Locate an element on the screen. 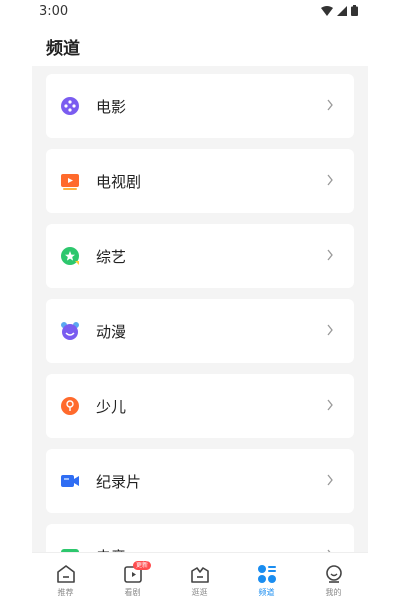 This screenshot has width=400, height=600. tab-channels: 频道 is located at coordinates (266, 576).